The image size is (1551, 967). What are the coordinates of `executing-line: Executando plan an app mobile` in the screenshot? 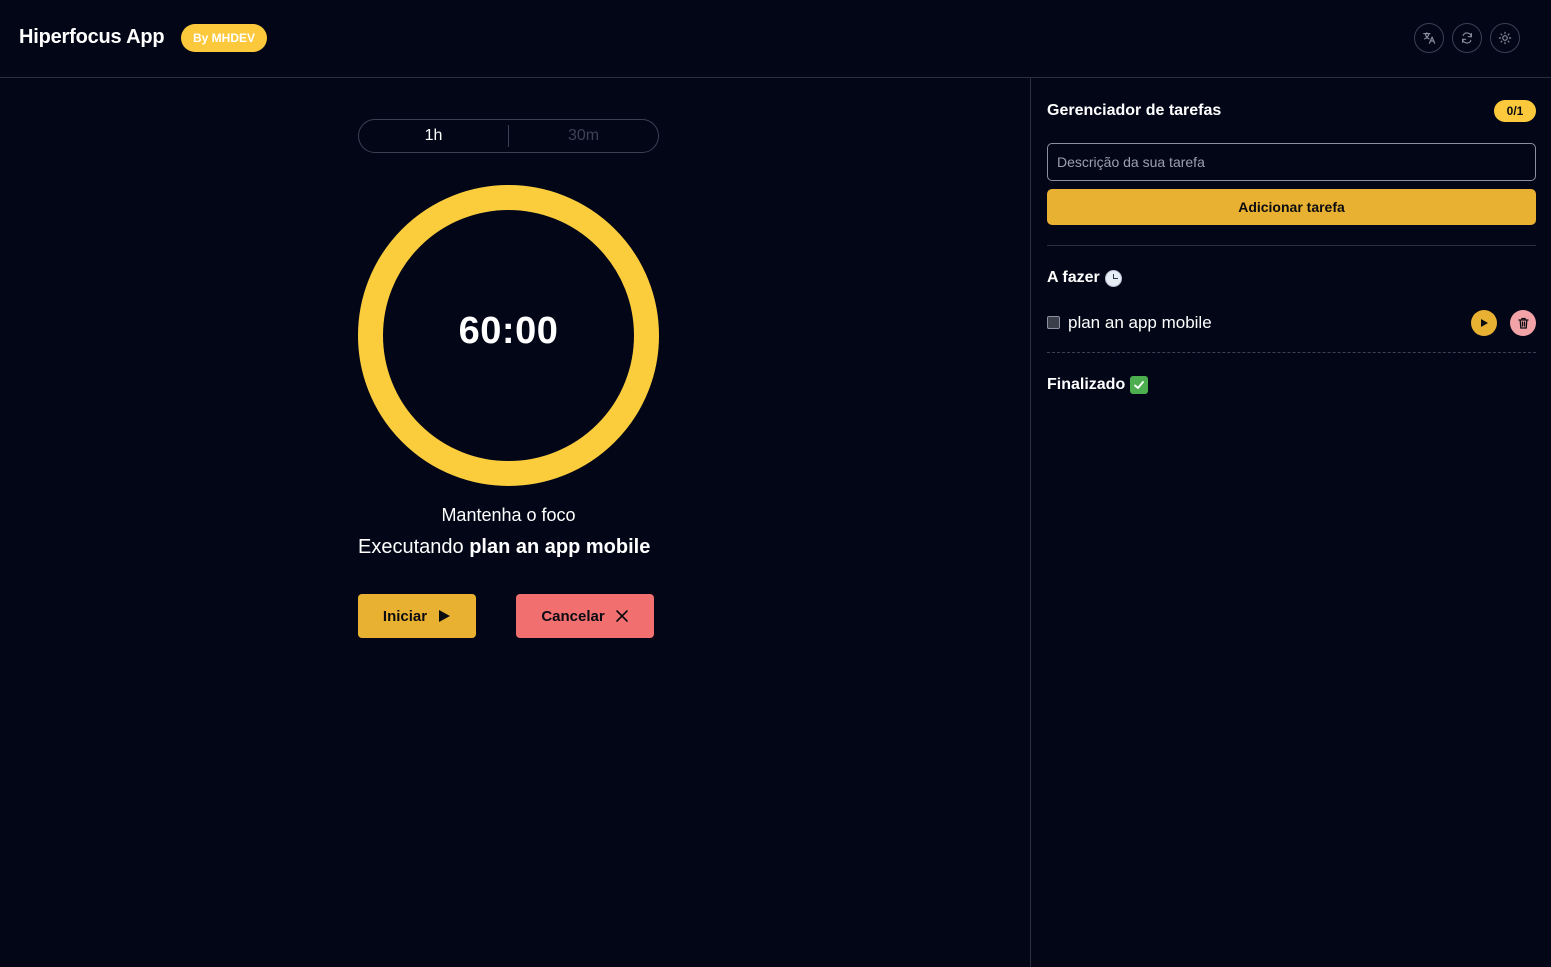 It's located at (518, 547).